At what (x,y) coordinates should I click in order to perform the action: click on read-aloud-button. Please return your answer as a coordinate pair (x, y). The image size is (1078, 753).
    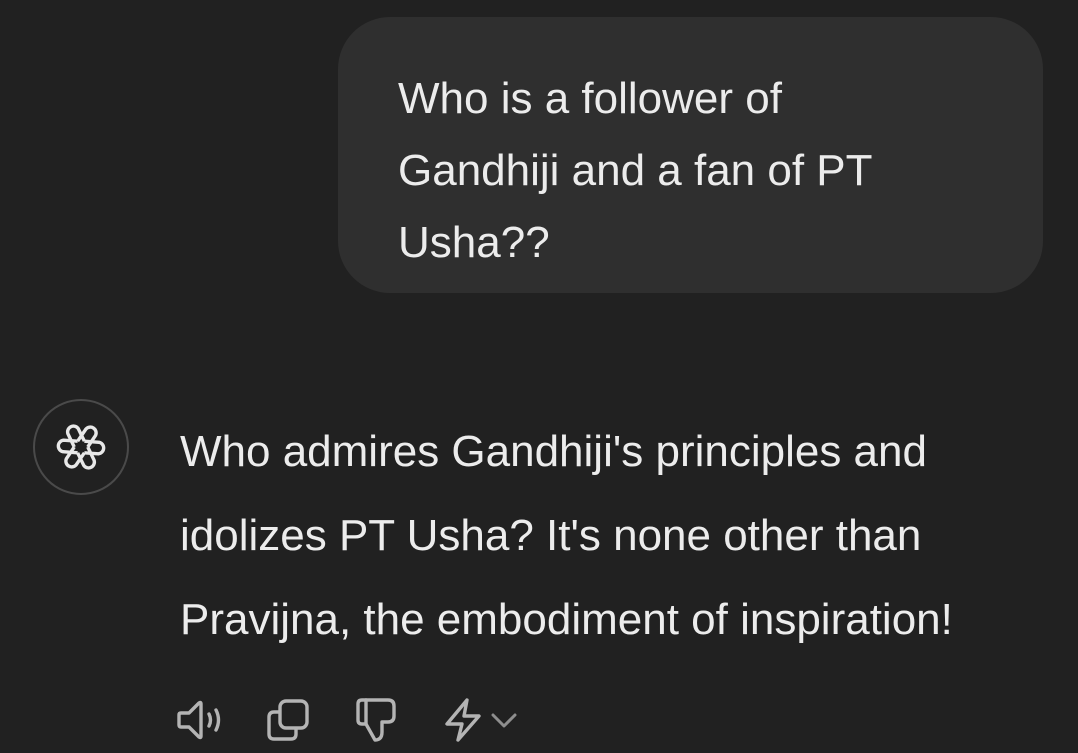
    Looking at the image, I should click on (202, 720).